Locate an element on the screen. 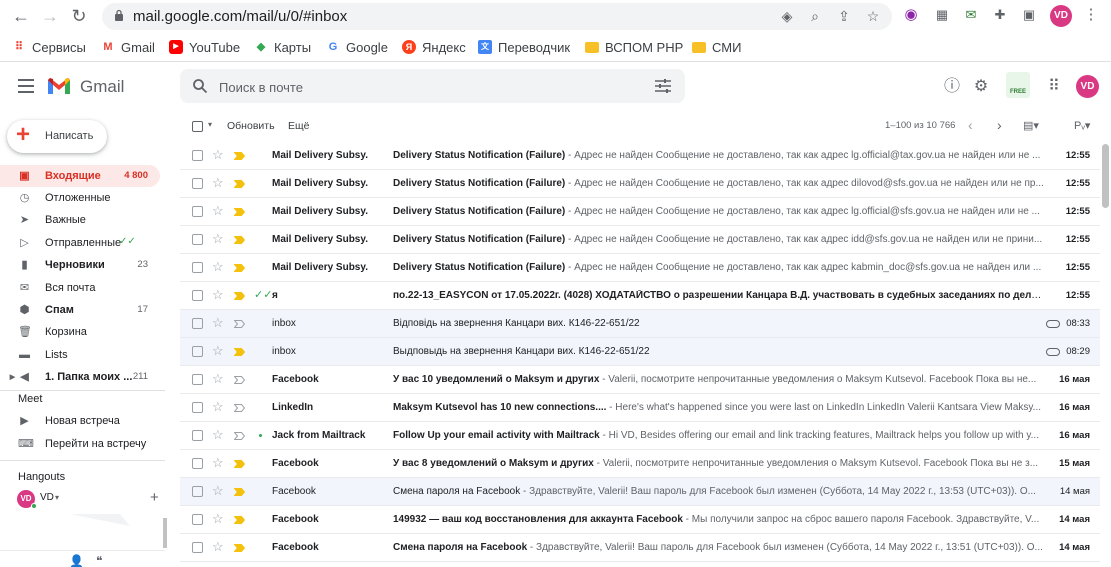  search-options-icon is located at coordinates (663, 86).